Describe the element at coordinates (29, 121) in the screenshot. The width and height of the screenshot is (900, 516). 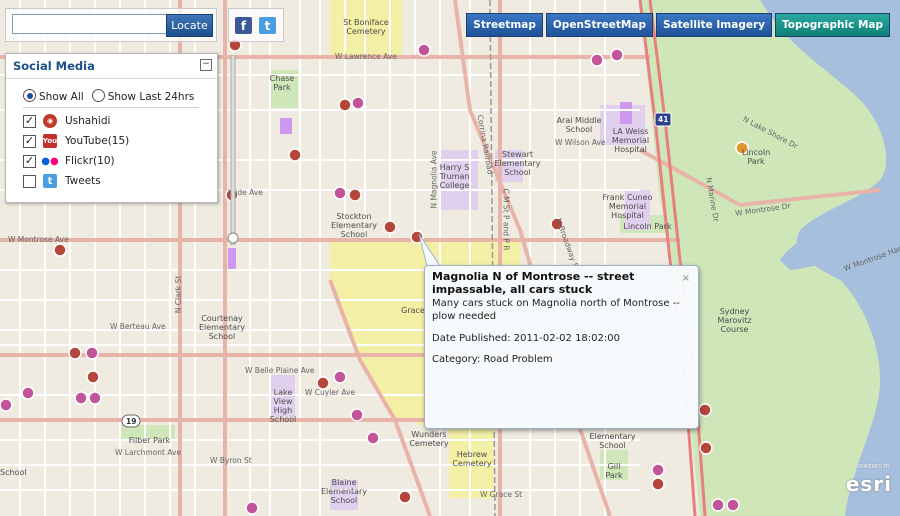
I see `ushahidi-checkbox: ✓` at that location.